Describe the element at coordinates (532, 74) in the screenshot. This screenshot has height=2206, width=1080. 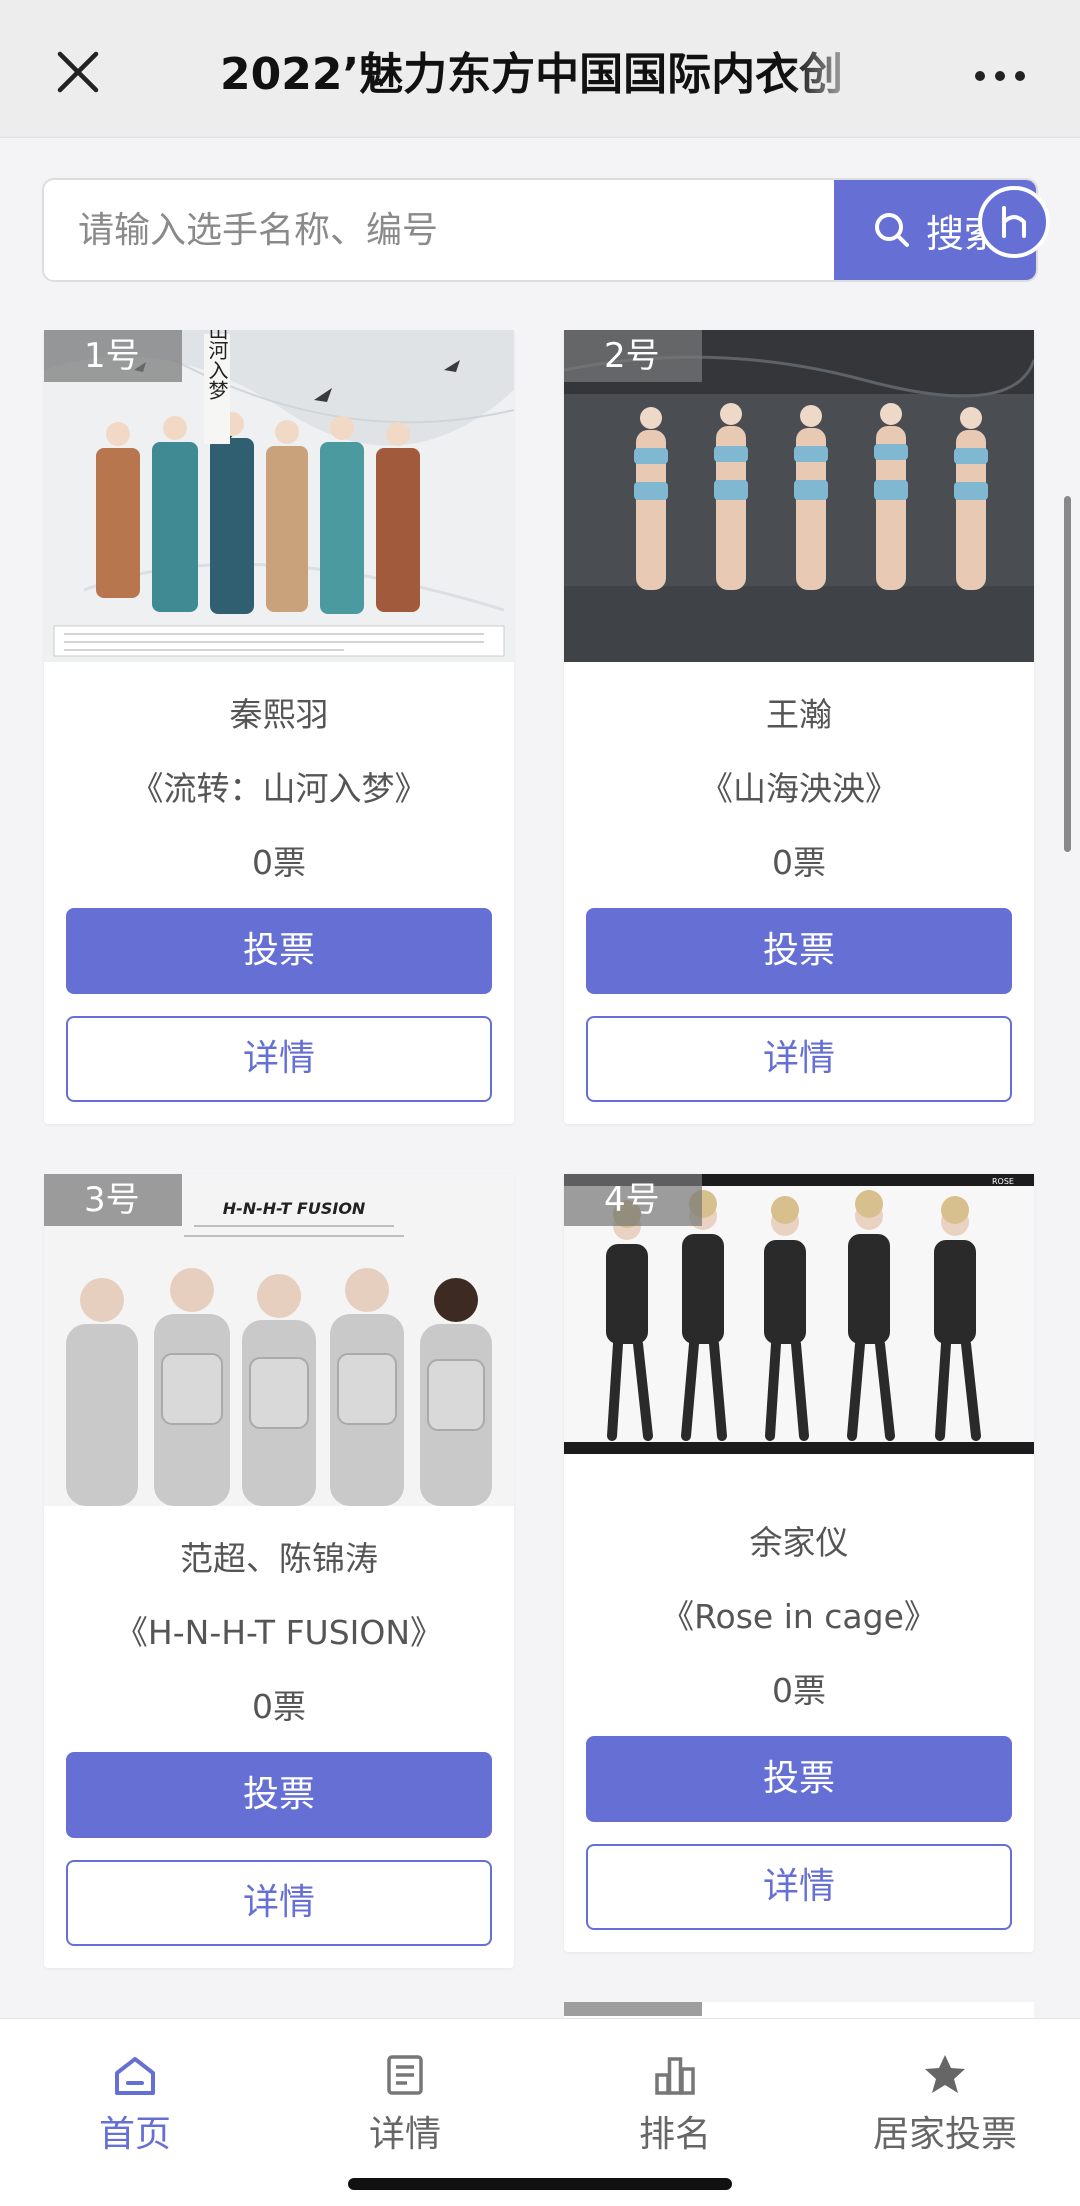
I see `page-title: 2022’魅力东方中国国际内衣创` at that location.